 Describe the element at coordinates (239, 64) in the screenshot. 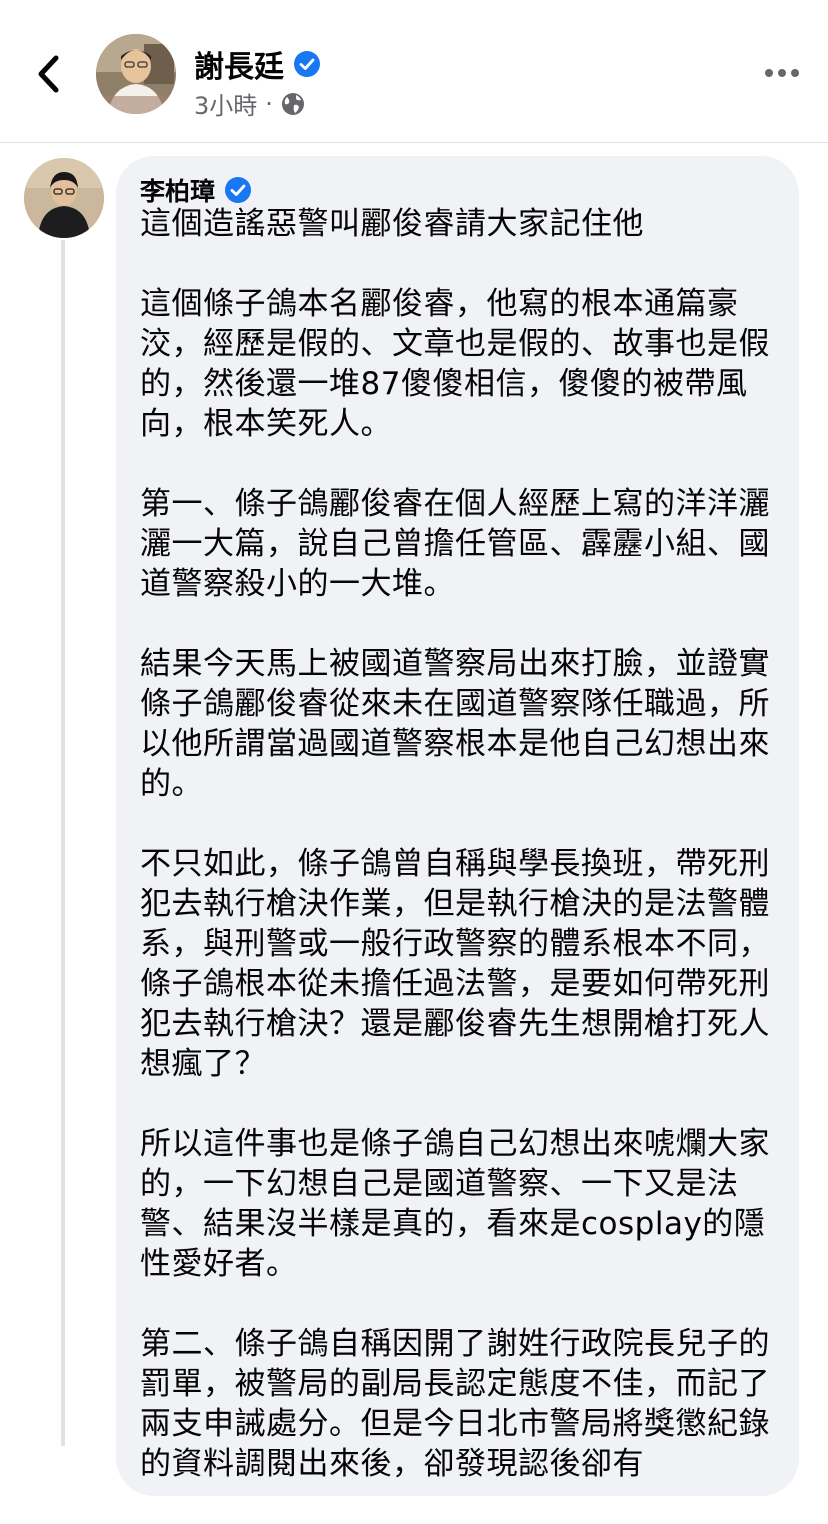

I see `author-name: 謝長廷` at that location.